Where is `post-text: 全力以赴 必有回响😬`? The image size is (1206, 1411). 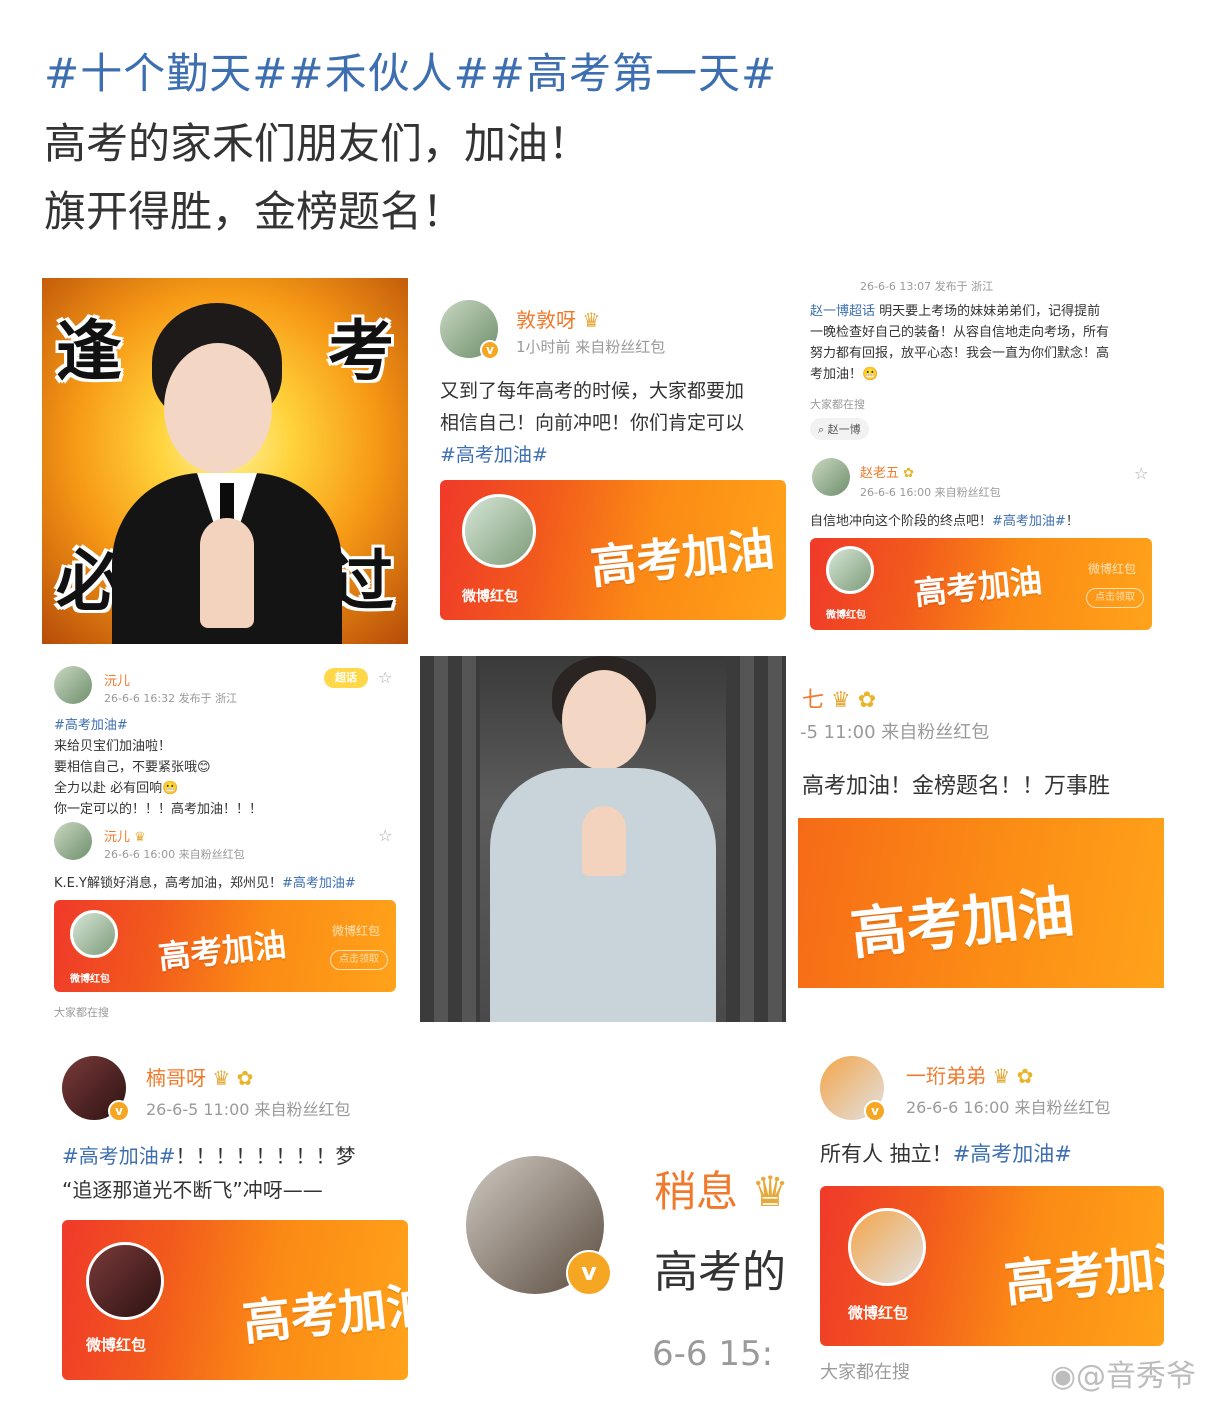 post-text: 全力以赴 必有回响😬 is located at coordinates (116, 788).